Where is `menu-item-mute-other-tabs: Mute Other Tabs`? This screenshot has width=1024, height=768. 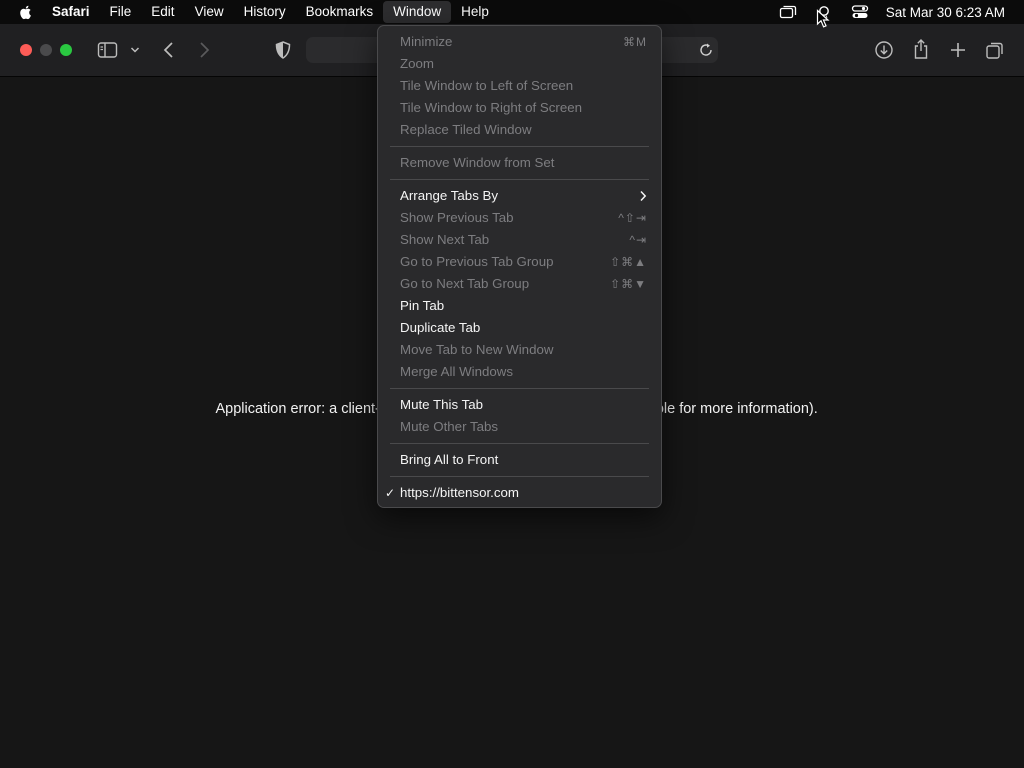 menu-item-mute-other-tabs: Mute Other Tabs is located at coordinates (519, 427).